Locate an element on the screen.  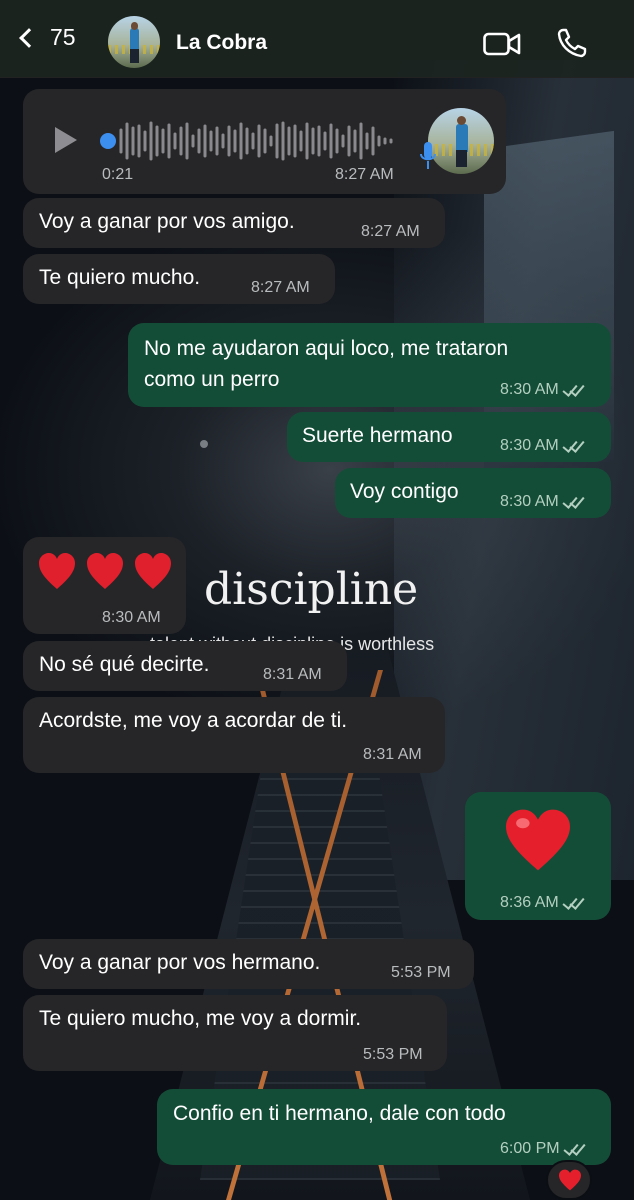
incoming-message: Te quiero mucho. 8:27 AM is located at coordinates (179, 279).